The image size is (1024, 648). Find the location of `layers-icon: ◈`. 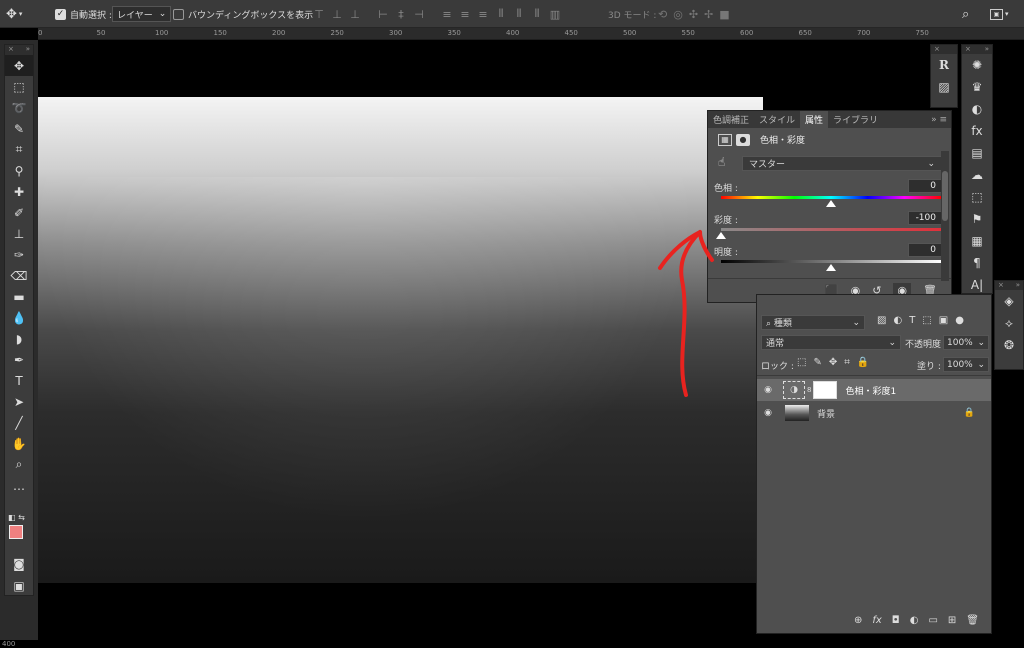

layers-icon: ◈ is located at coordinates (1009, 301).